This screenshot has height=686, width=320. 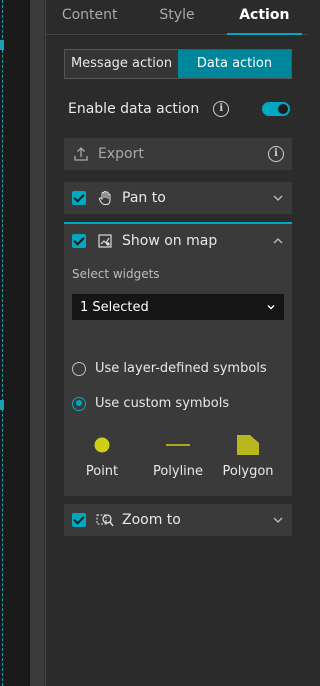 What do you see at coordinates (170, 241) in the screenshot?
I see `show-on-map-label: Show on map` at bounding box center [170, 241].